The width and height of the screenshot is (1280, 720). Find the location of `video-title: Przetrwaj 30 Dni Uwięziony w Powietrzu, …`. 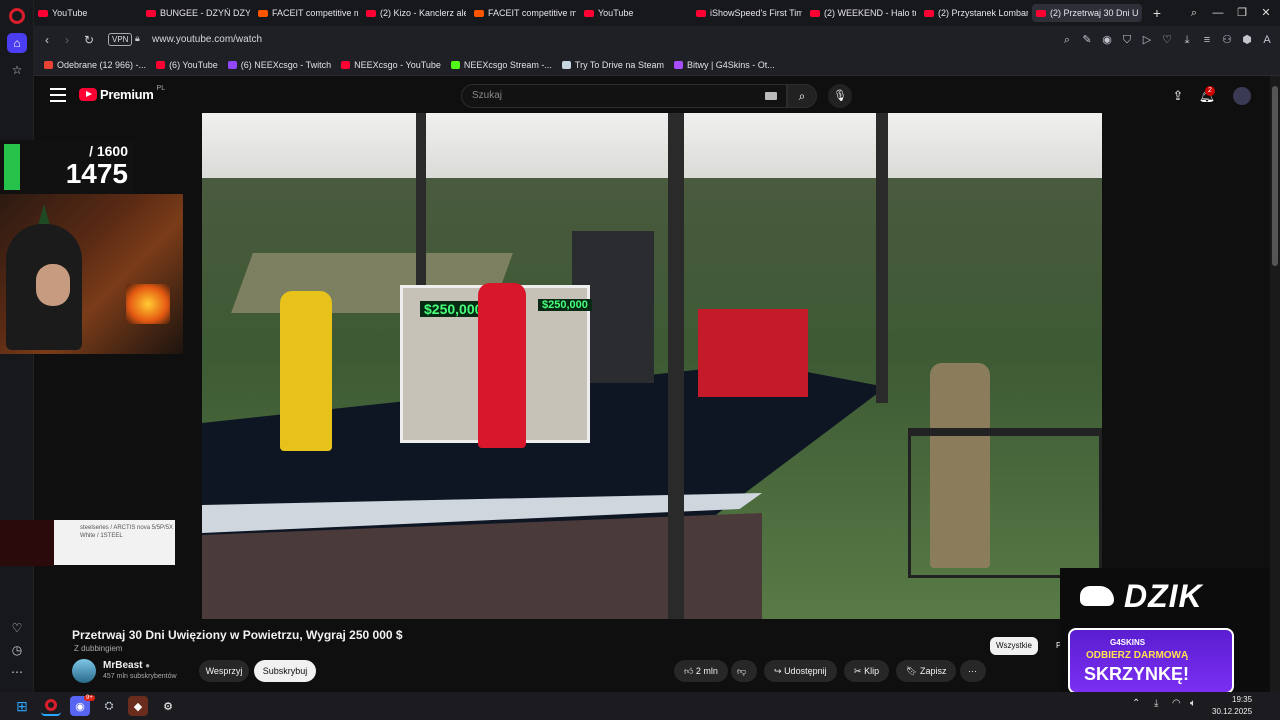

video-title: Przetrwaj 30 Dni Uwięziony w Powietrzu, … is located at coordinates (237, 635).